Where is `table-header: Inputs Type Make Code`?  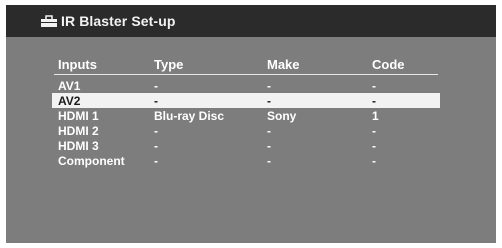 table-header: Inputs Type Make Code is located at coordinates (246, 65).